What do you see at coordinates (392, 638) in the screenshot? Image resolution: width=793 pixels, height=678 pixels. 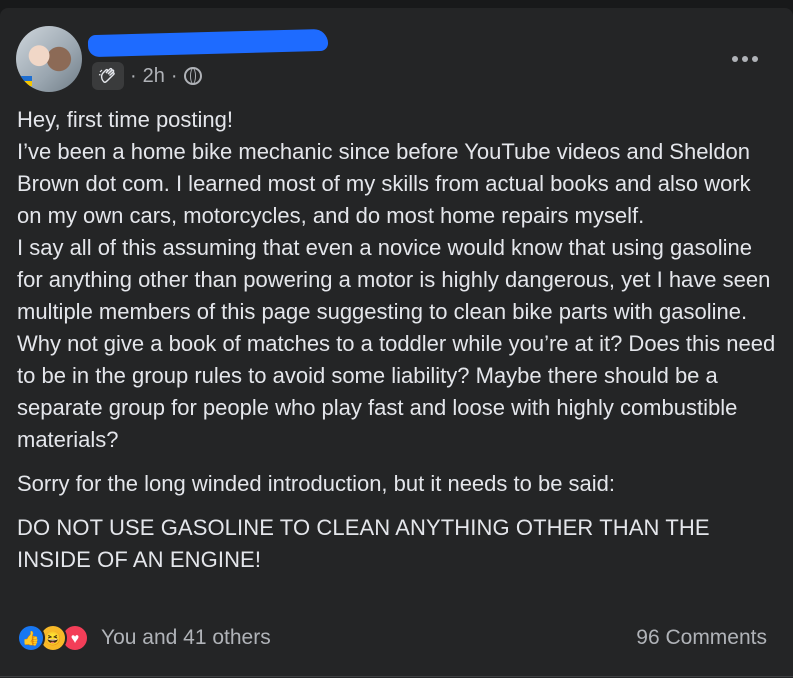 I see `post-footer: 👍 😆 ♥ You and 41 others 96 Comments` at bounding box center [392, 638].